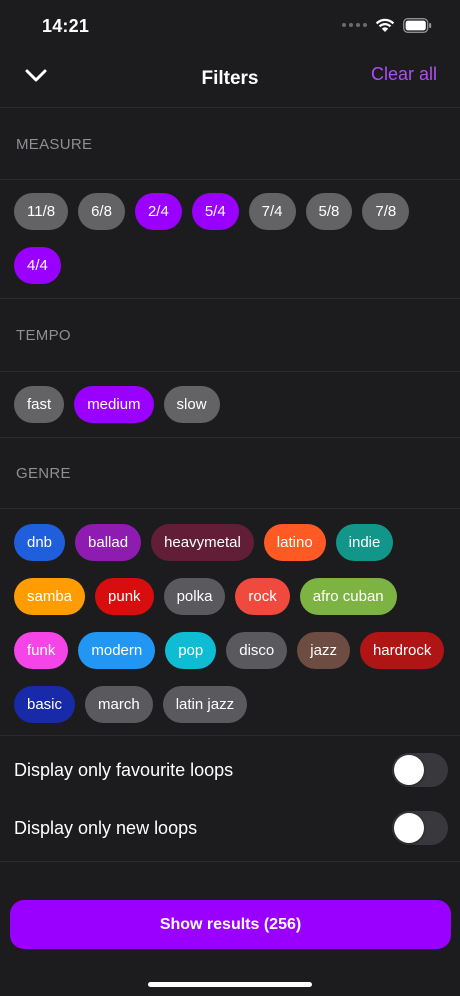 This screenshot has width=460, height=996. Describe the element at coordinates (215, 211) in the screenshot. I see `measure-chip-5-4: 5/4` at that location.